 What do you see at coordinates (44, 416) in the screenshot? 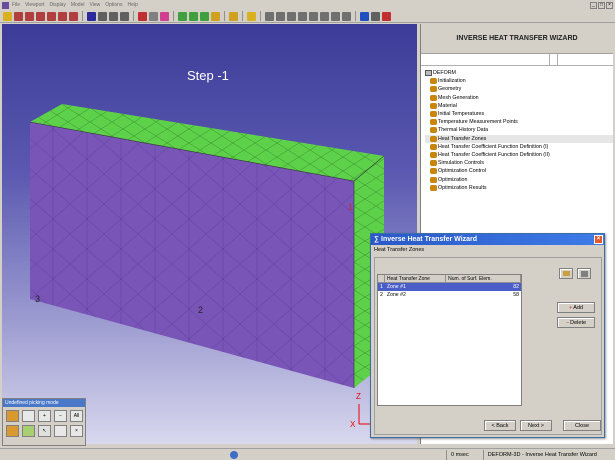
I see `add-node-icon: +` at bounding box center [44, 416].